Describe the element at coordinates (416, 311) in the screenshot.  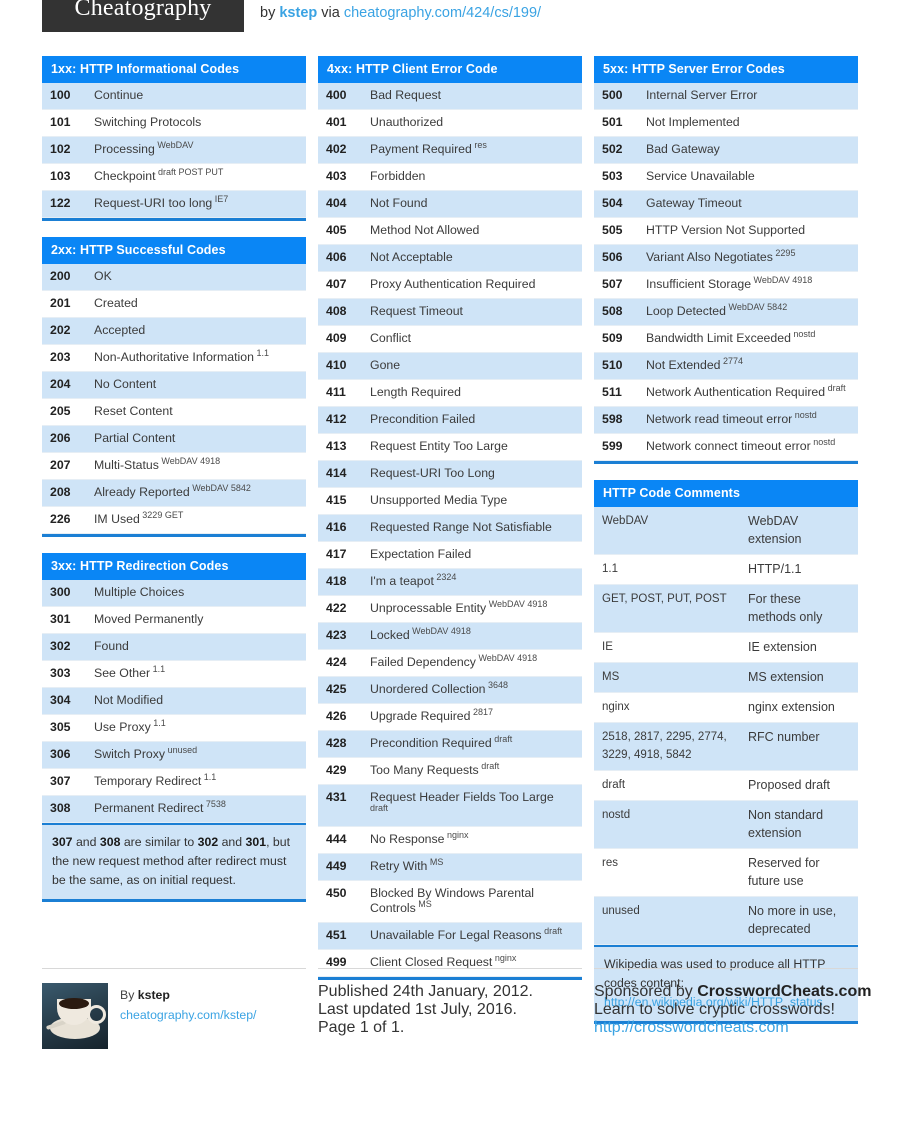
I see `status-description: Request Timeout` at that location.